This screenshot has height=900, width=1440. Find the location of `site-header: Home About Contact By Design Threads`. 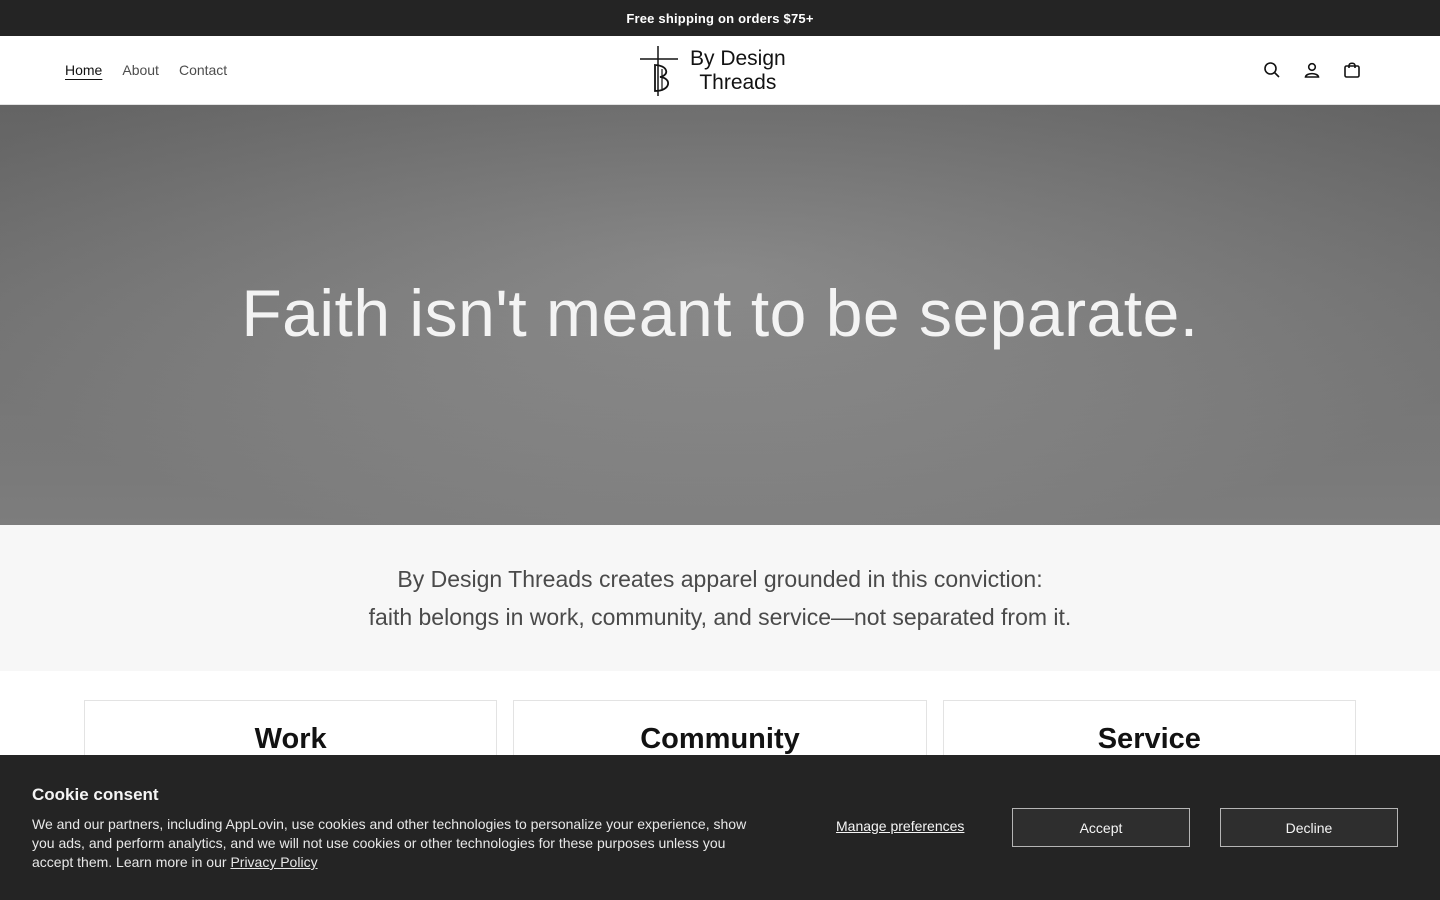

site-header: Home About Contact By Design Threads is located at coordinates (720, 70).